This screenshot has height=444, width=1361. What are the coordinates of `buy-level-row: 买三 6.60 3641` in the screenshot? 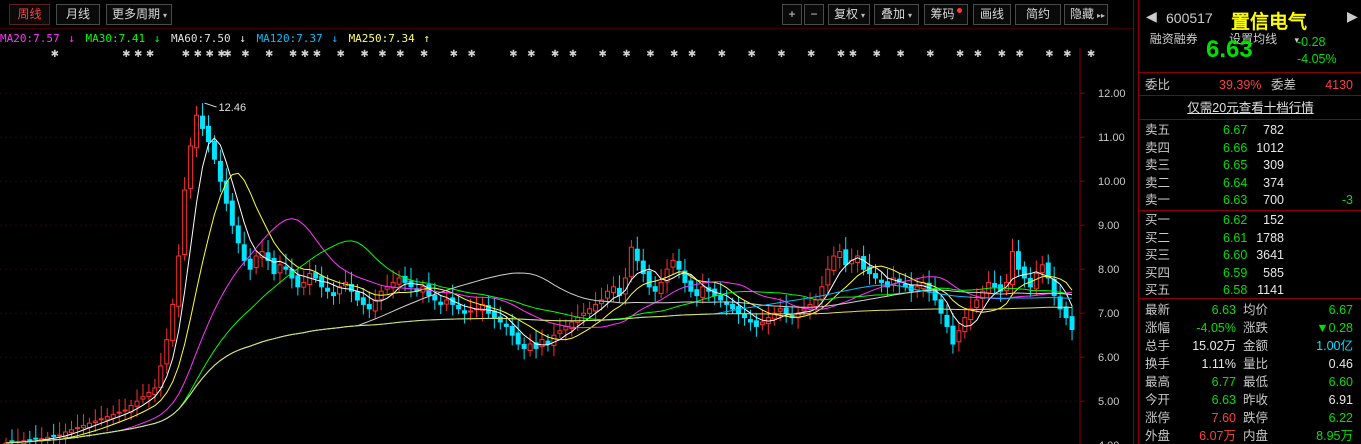 It's located at (1250, 255).